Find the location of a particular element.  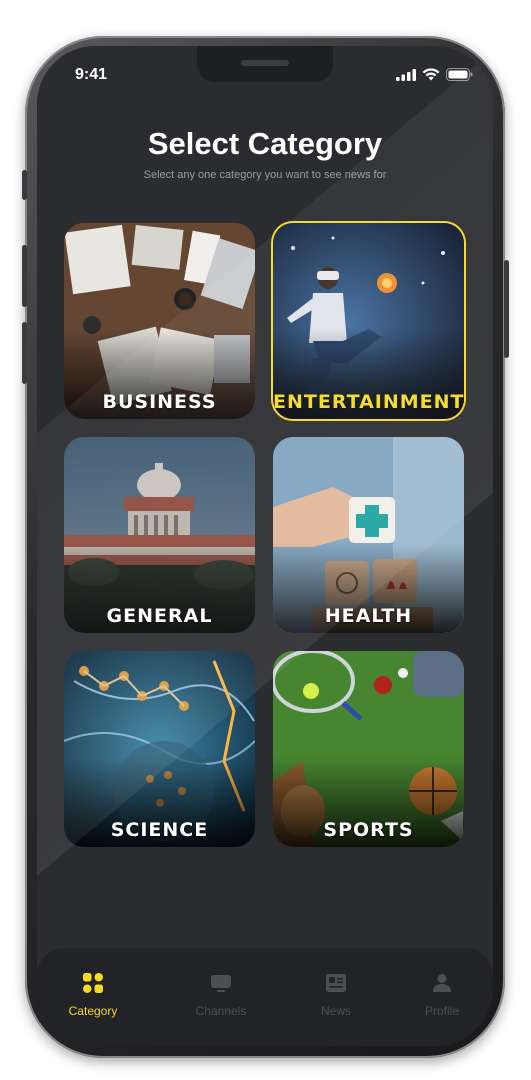

volume-up-button is located at coordinates (24, 276).